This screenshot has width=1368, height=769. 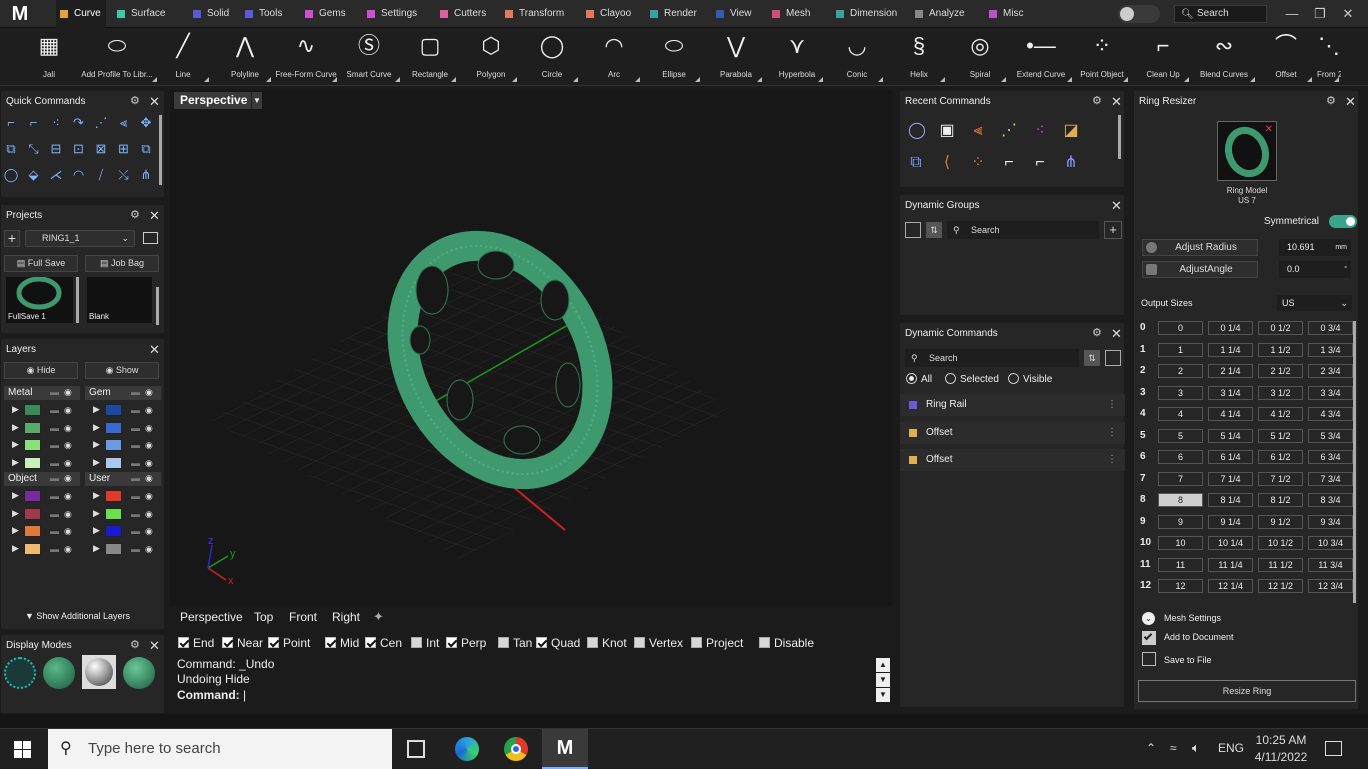 What do you see at coordinates (1330, 543) in the screenshot?
I see `size-option-button: 10 3/4` at bounding box center [1330, 543].